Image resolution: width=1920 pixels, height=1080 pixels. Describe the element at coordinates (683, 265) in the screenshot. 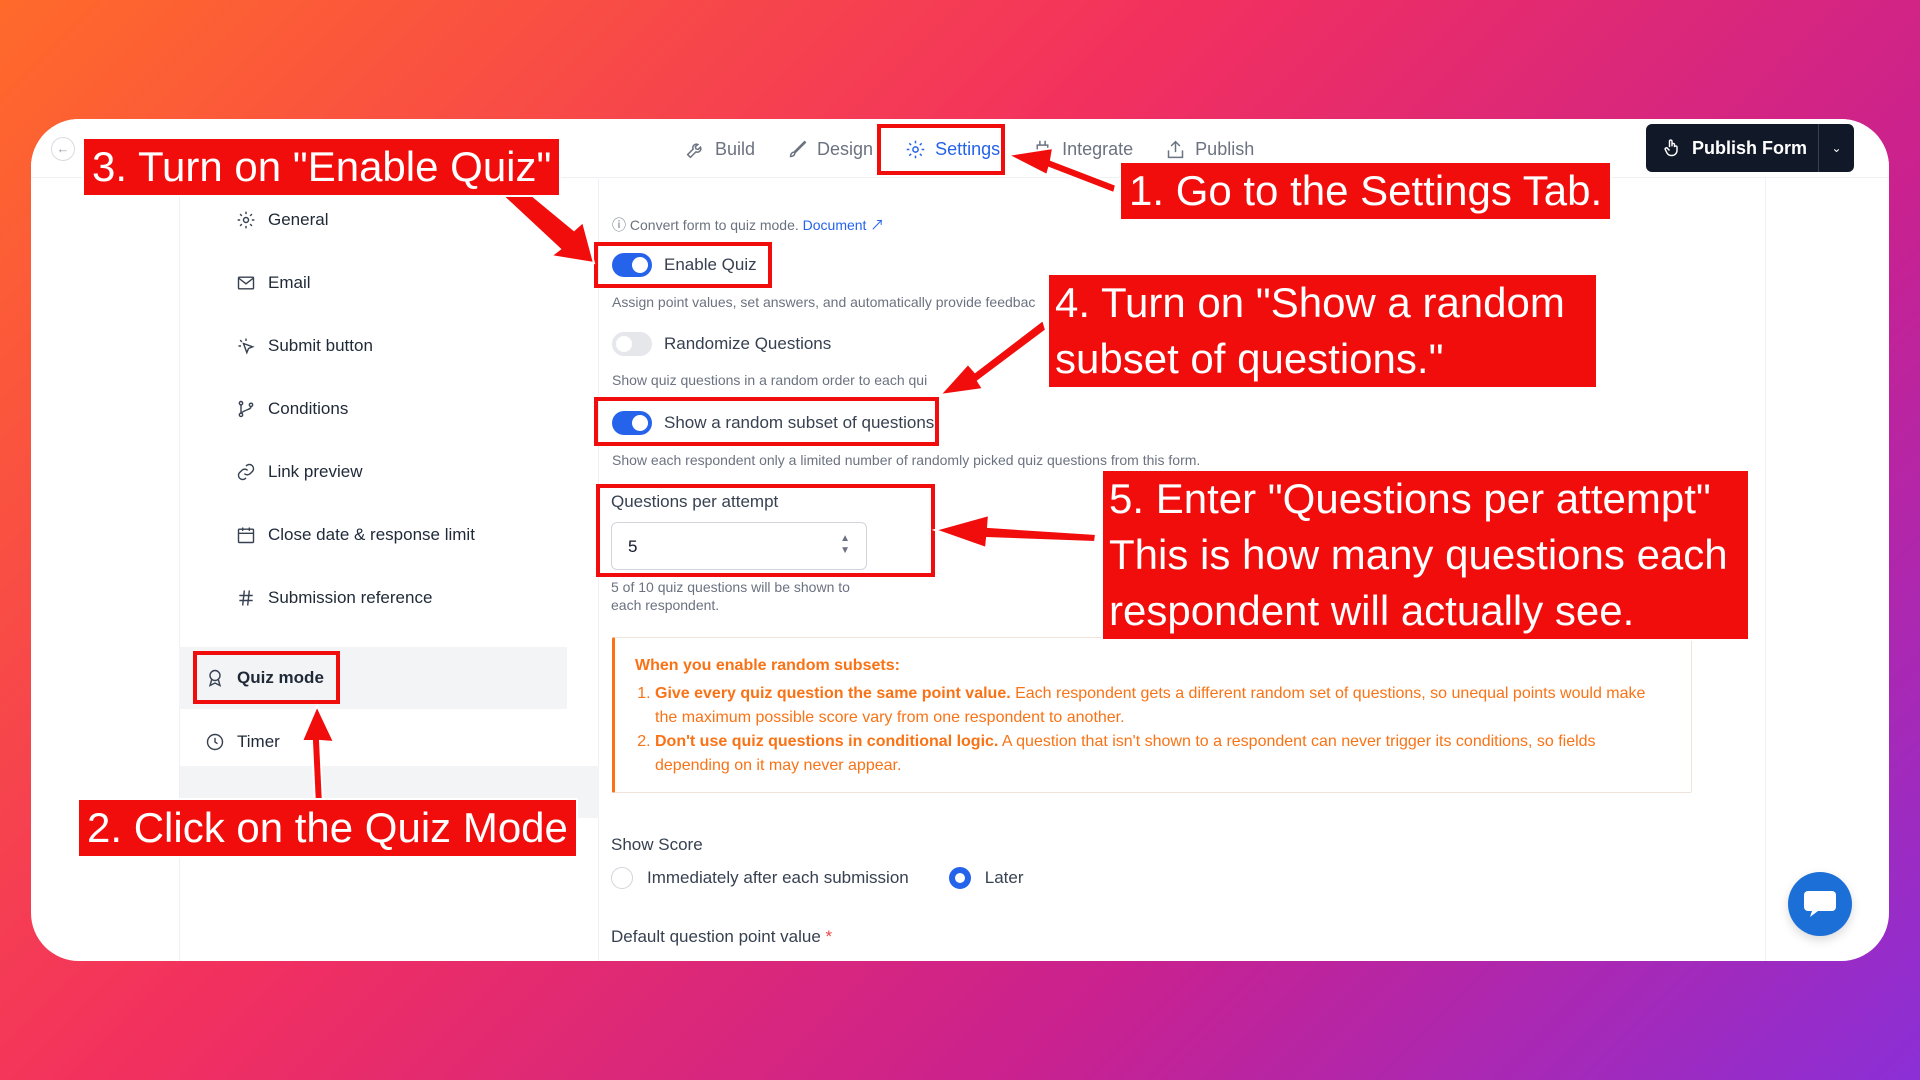

I see `highlight-enable-quiz` at that location.